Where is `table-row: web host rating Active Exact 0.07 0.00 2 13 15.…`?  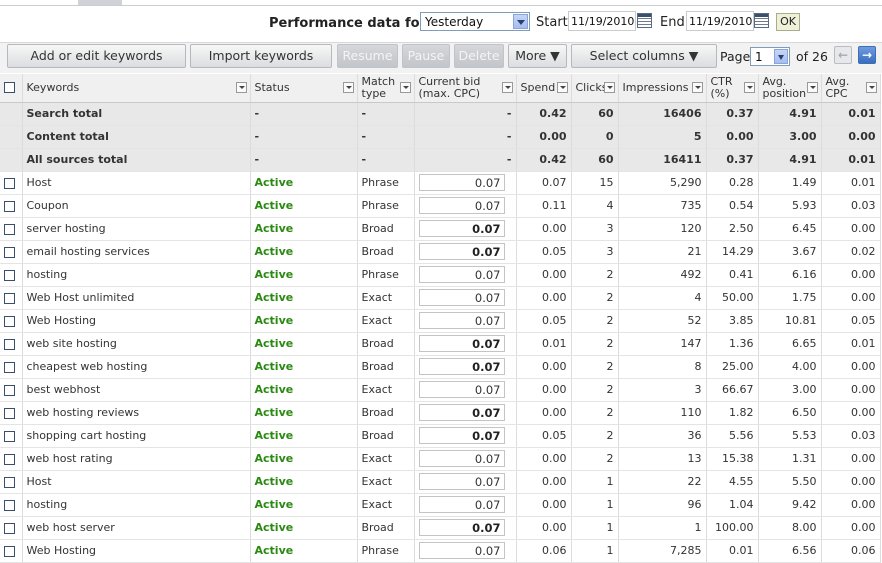 table-row: web host rating Active Exact 0.07 0.00 2 13 15.… is located at coordinates (440, 459).